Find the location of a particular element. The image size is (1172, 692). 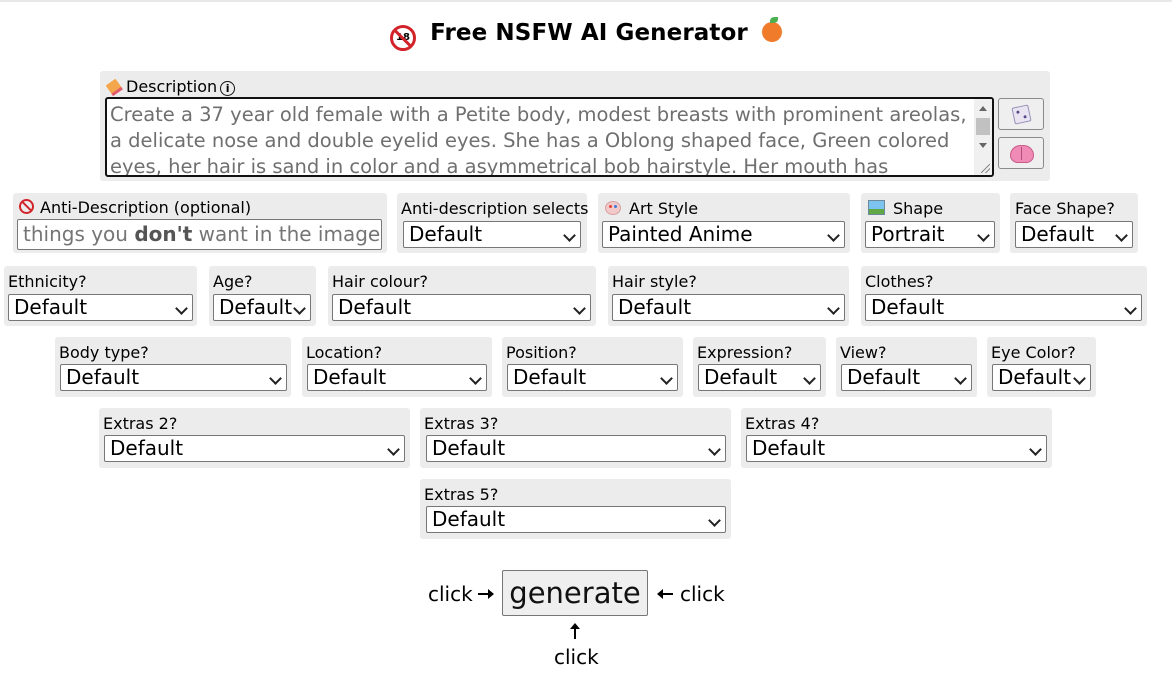

shape-panel: Shape Portrait is located at coordinates (930, 223).